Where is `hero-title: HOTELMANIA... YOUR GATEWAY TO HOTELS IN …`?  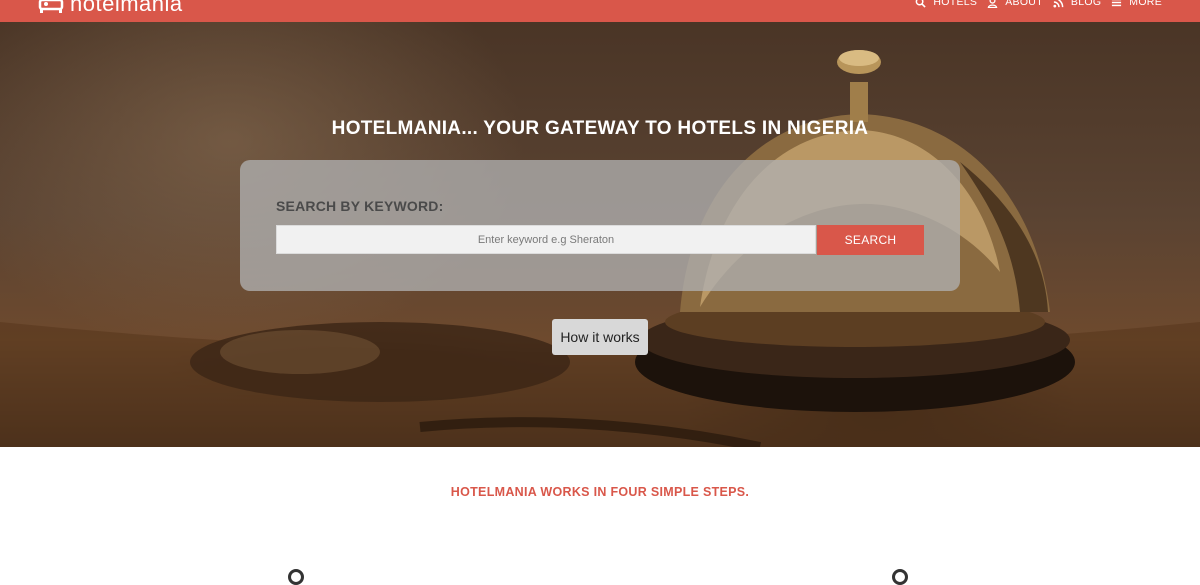 hero-title: HOTELMANIA... YOUR GATEWAY TO HOTELS IN … is located at coordinates (600, 128).